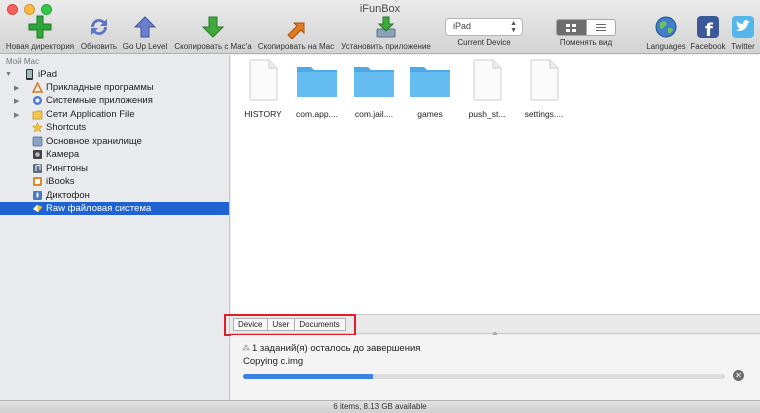  Describe the element at coordinates (386, 27) in the screenshot. I see `install-icon` at that location.